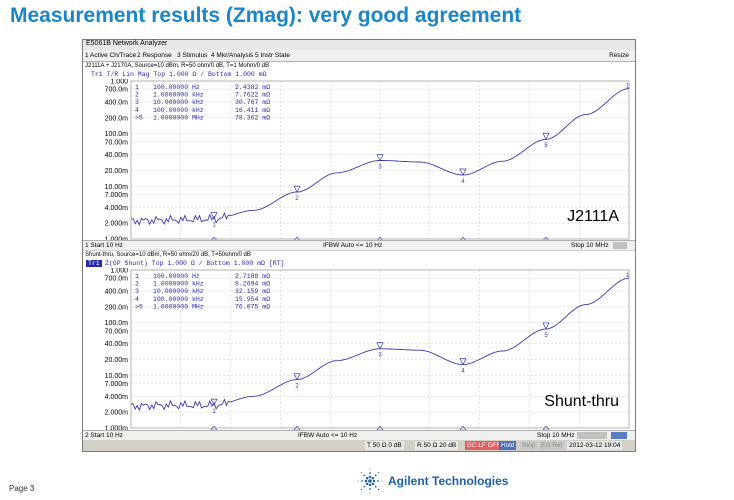 This screenshot has width=734, height=500. Describe the element at coordinates (110, 55) in the screenshot. I see `menu-item-active-ch-trace: 1 Active Ch/Trace` at that location.